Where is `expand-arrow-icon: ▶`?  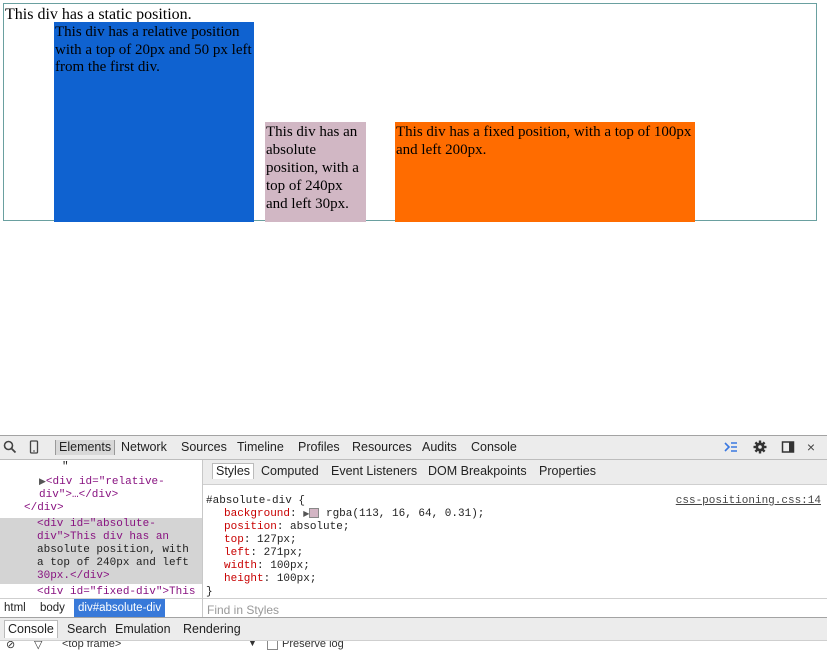
expand-arrow-icon: ▶ is located at coordinates (42, 482).